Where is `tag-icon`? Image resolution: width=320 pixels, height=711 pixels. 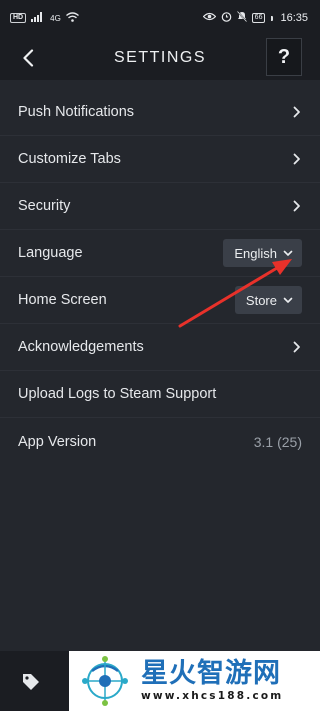
tag-icon is located at coordinates (31, 682).